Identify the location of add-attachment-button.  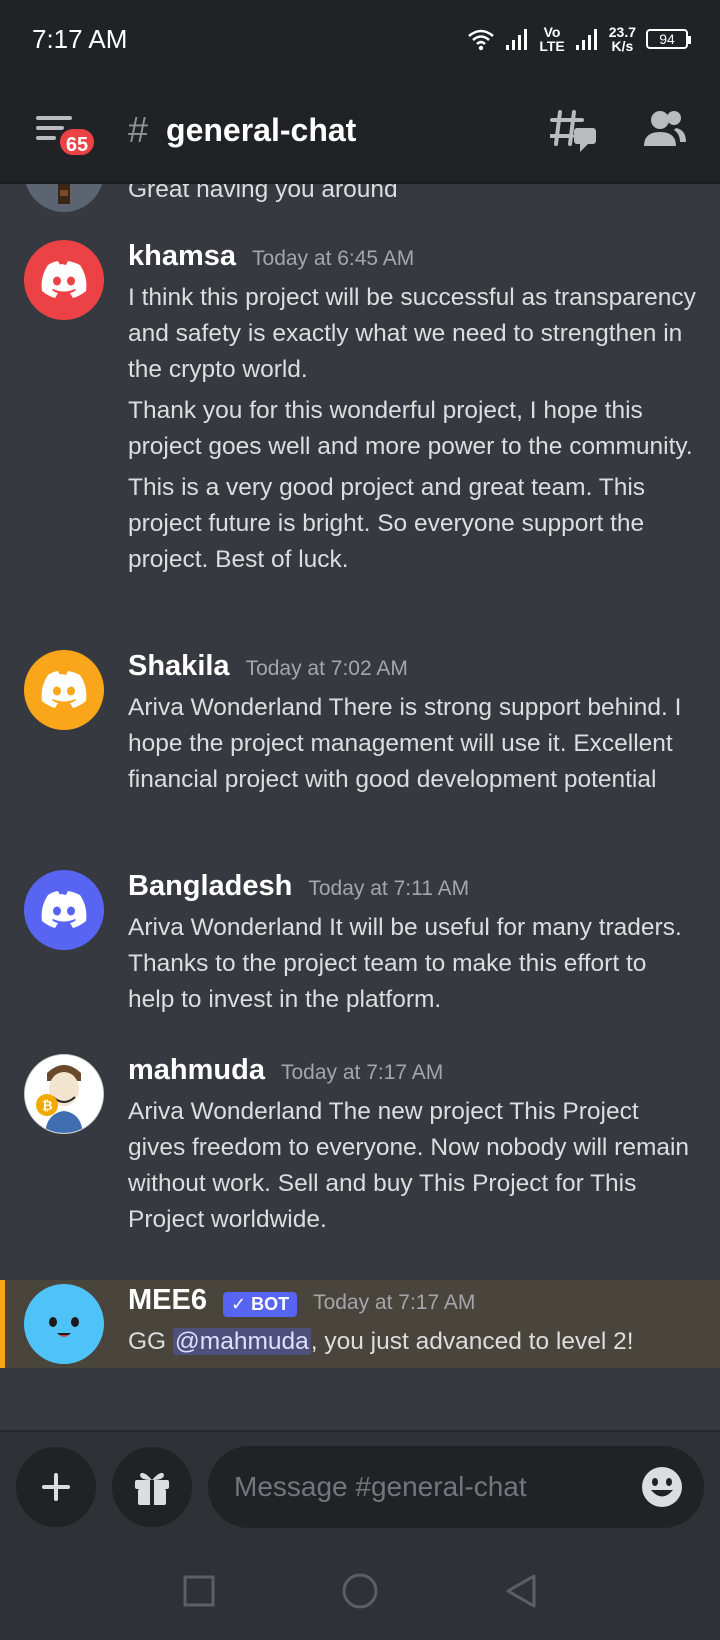
(56, 1487).